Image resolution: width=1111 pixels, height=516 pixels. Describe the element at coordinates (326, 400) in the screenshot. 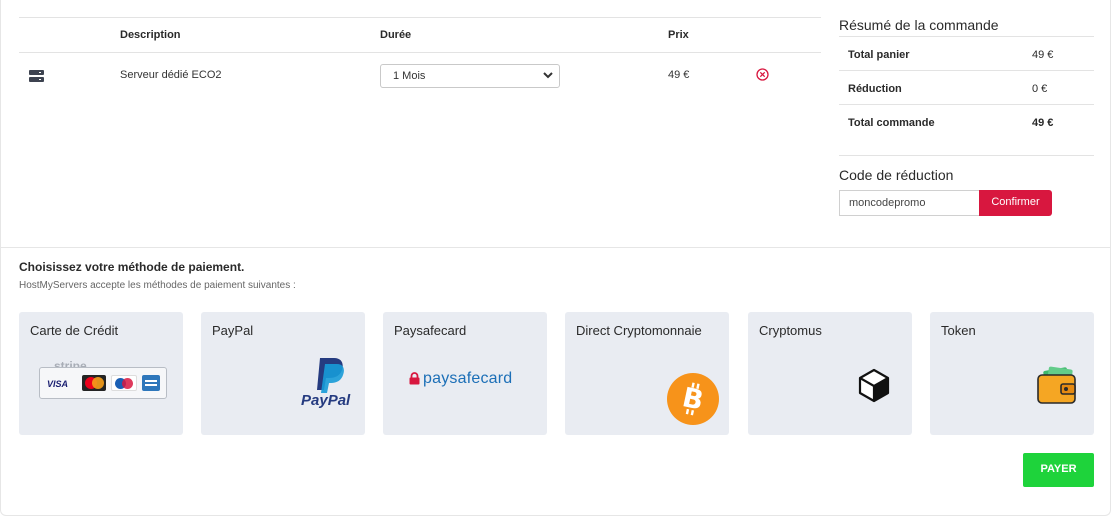

I see `paypal-logo-text: PayPal` at that location.